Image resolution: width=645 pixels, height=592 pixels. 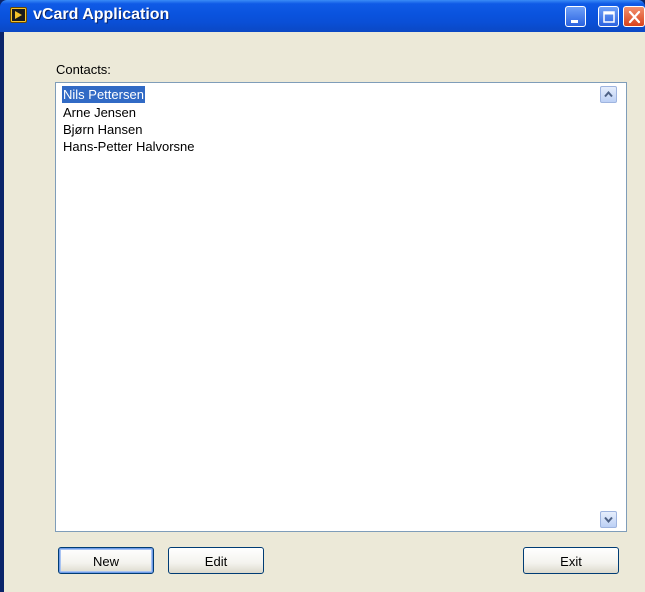 What do you see at coordinates (322, 16) in the screenshot?
I see `title-bar: vCard Application` at bounding box center [322, 16].